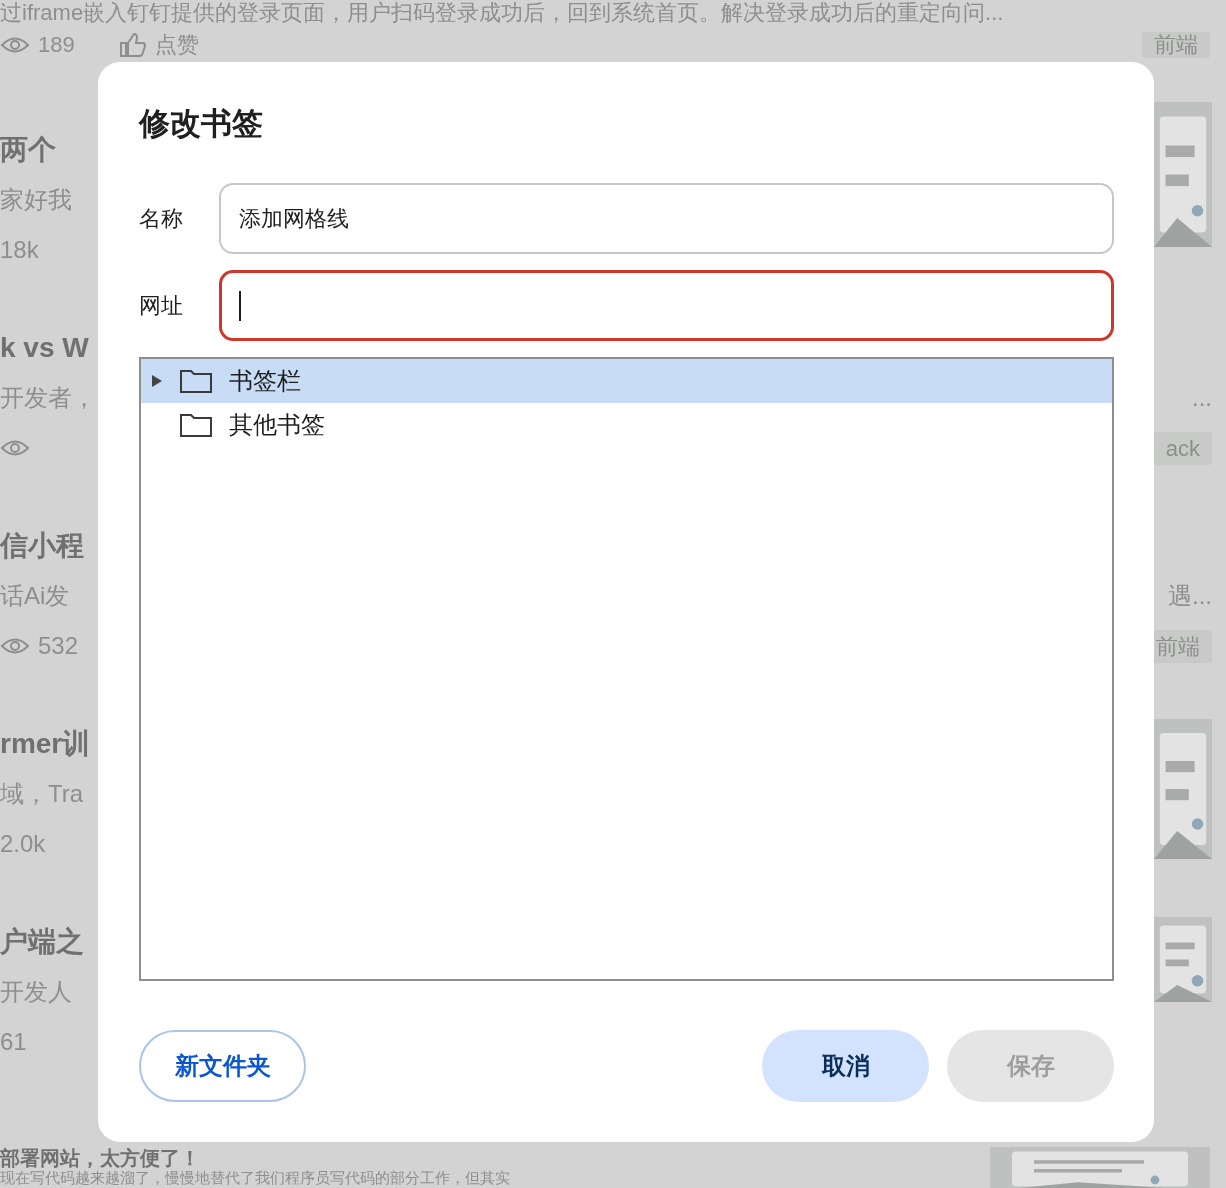 The height and width of the screenshot is (1188, 1226). What do you see at coordinates (36, 200) in the screenshot?
I see `article-excerpt: 家好我` at bounding box center [36, 200].